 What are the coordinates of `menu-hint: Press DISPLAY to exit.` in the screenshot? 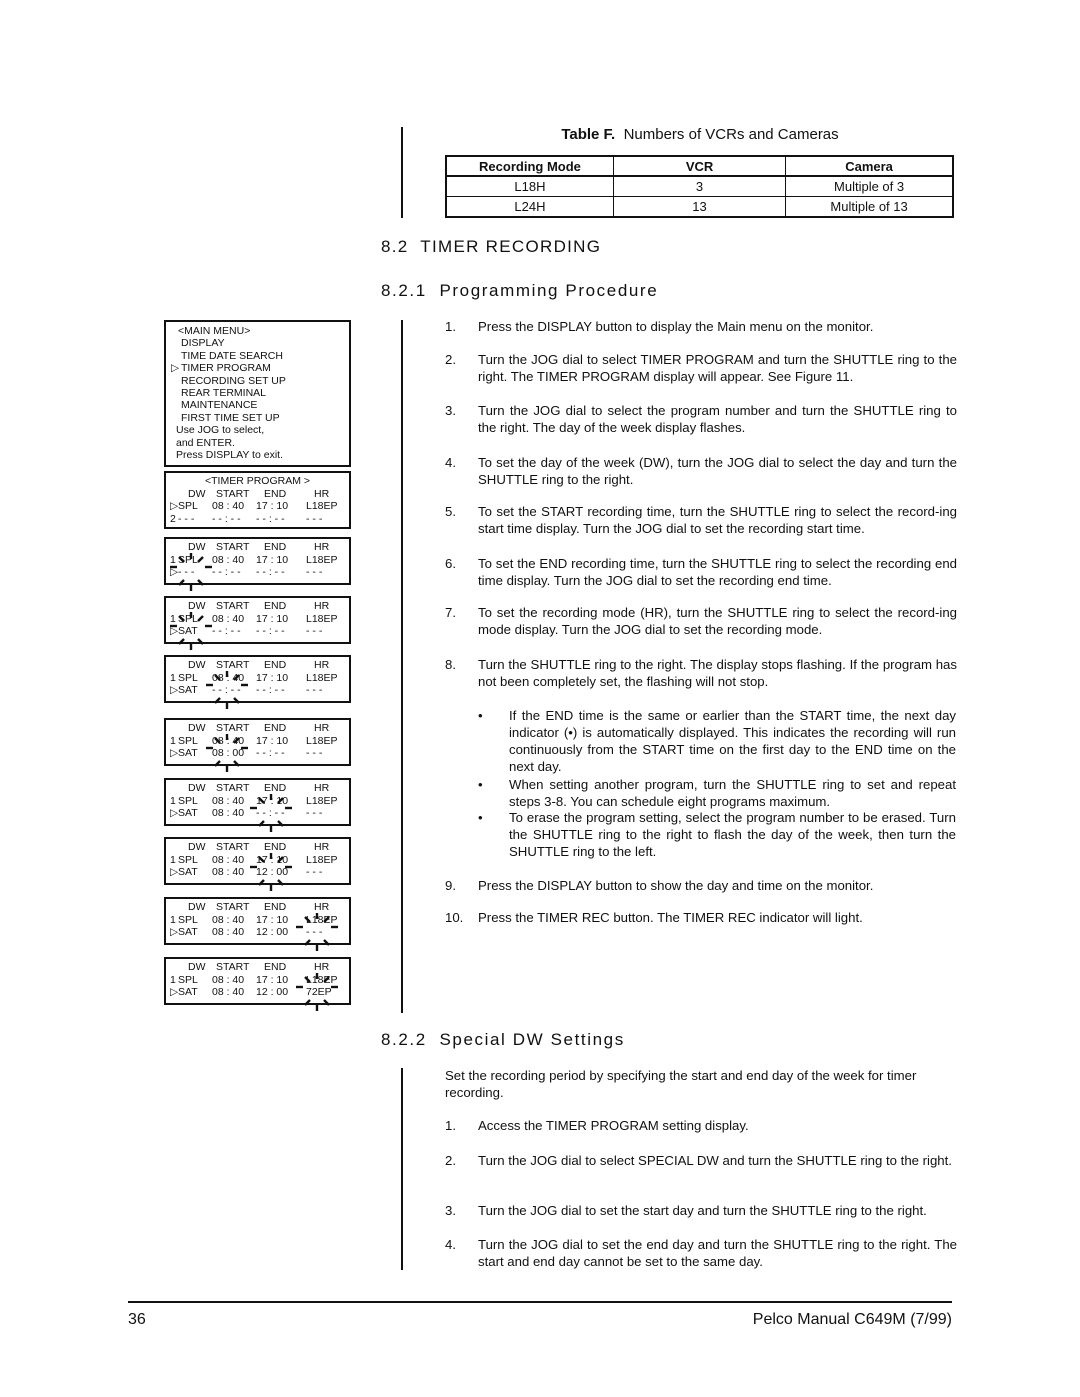 It's located at (229, 455).